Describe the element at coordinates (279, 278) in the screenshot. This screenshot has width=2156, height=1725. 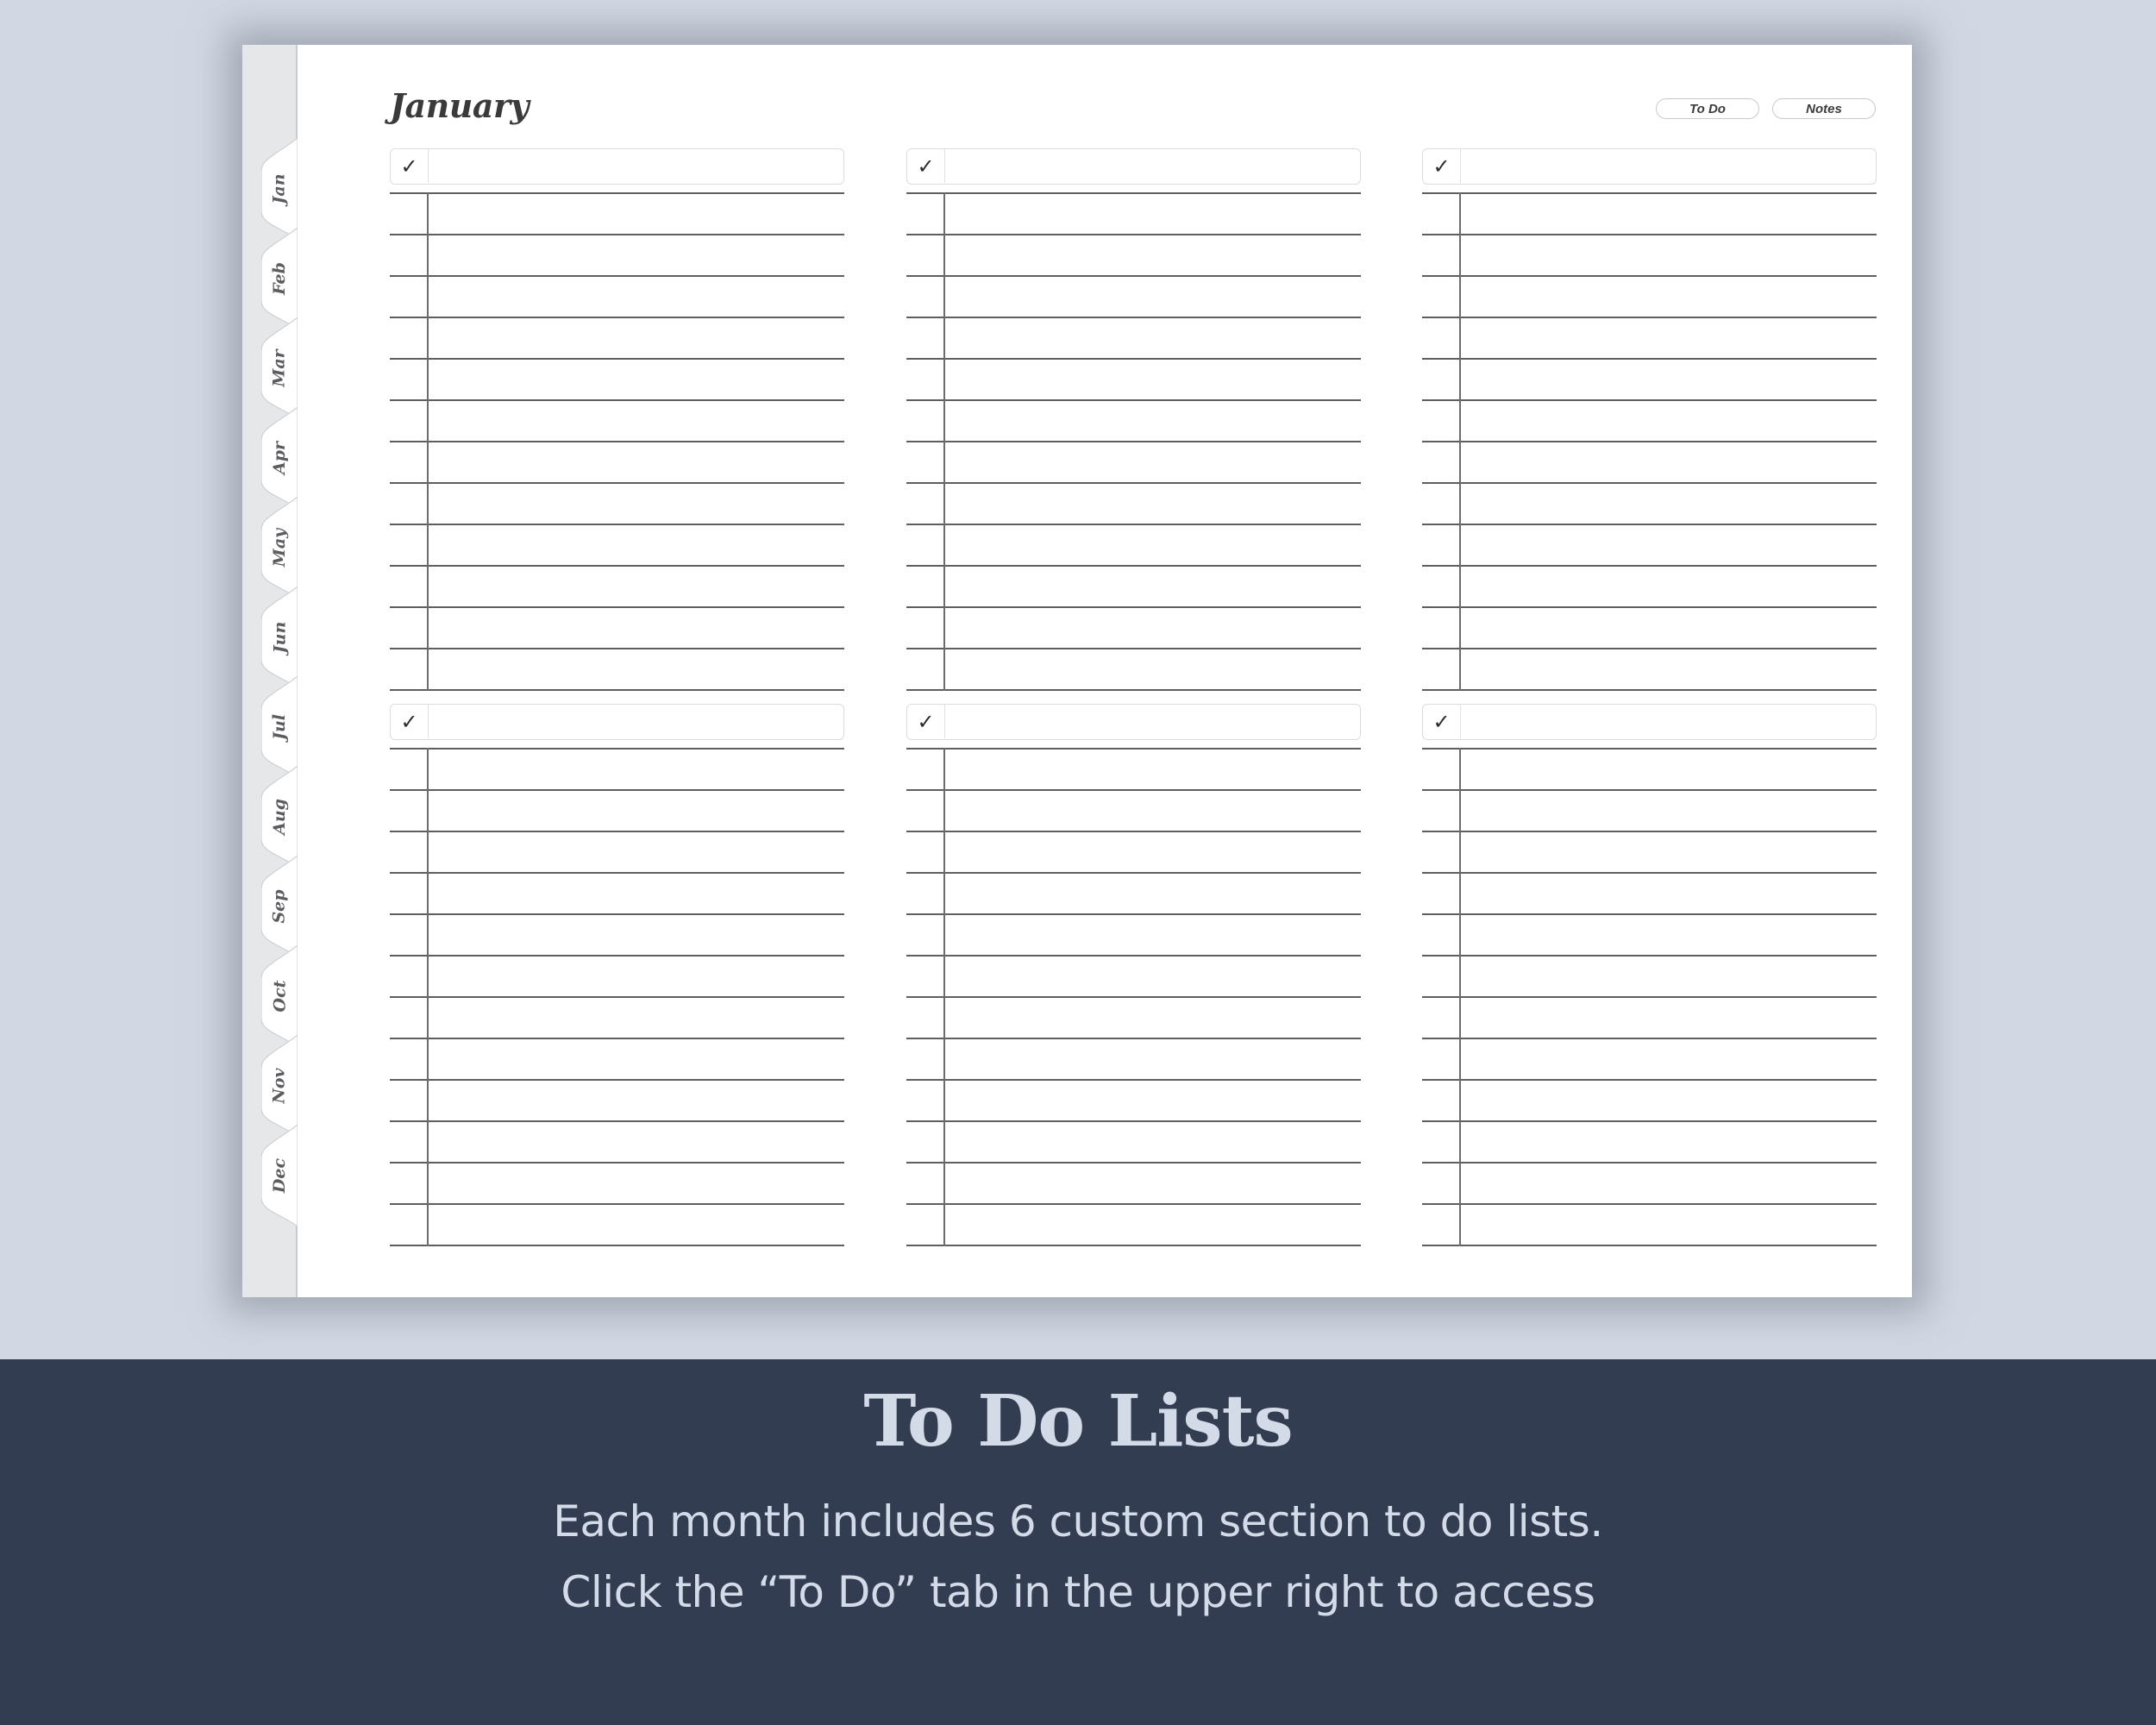
I see `month-tab-feb: Feb` at that location.